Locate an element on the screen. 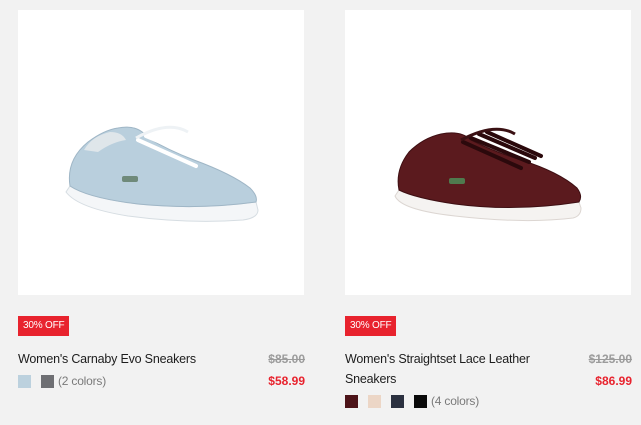  color-swatch-burgundy is located at coordinates (351, 401).